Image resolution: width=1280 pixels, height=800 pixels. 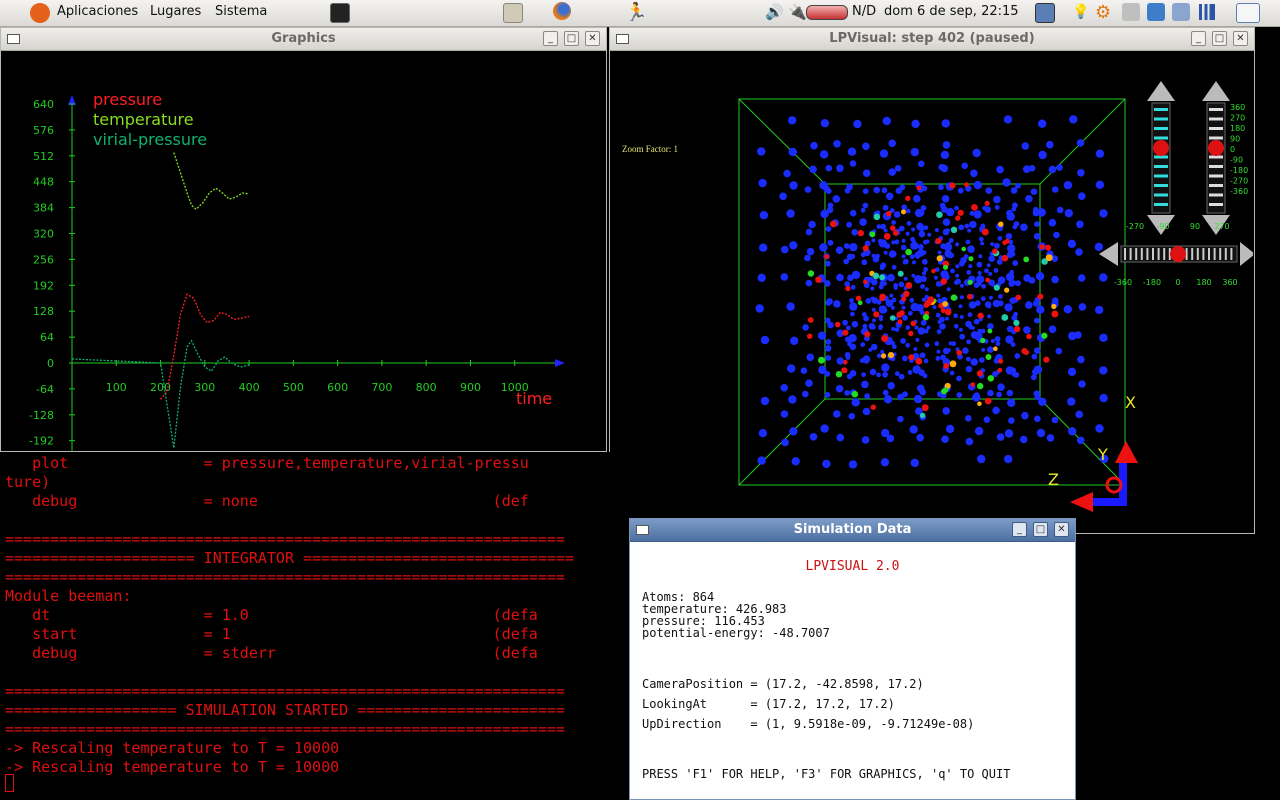 I want to click on axis-y-label: Y, so click(x=1102, y=454).